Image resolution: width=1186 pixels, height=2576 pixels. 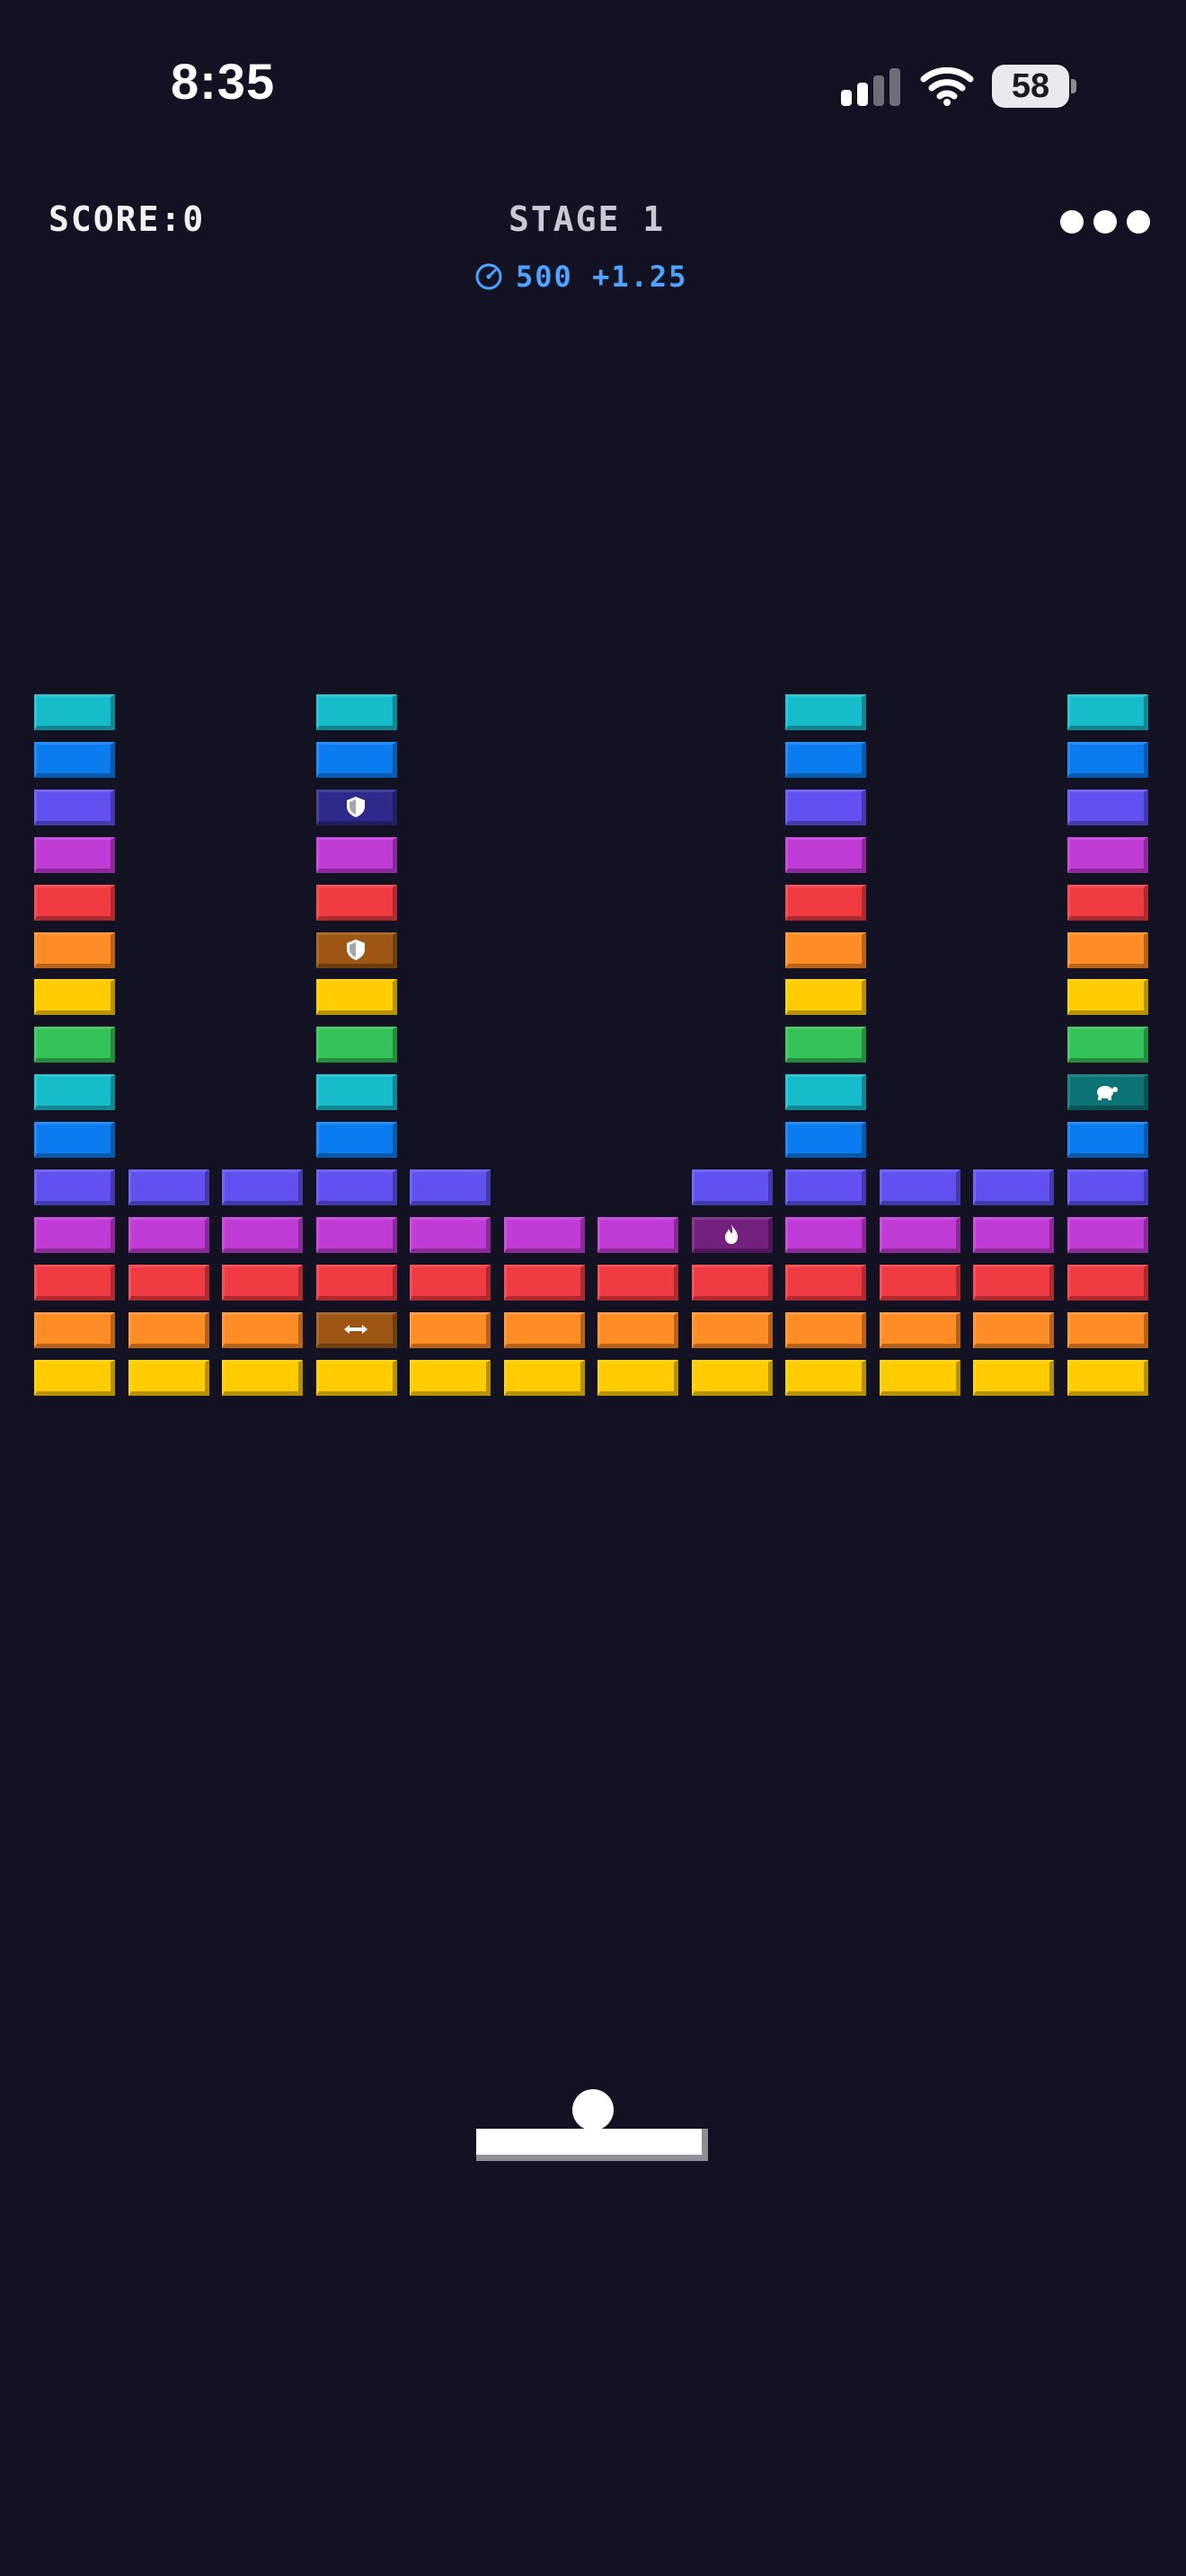 What do you see at coordinates (223, 81) in the screenshot?
I see `status-time: 8:35` at bounding box center [223, 81].